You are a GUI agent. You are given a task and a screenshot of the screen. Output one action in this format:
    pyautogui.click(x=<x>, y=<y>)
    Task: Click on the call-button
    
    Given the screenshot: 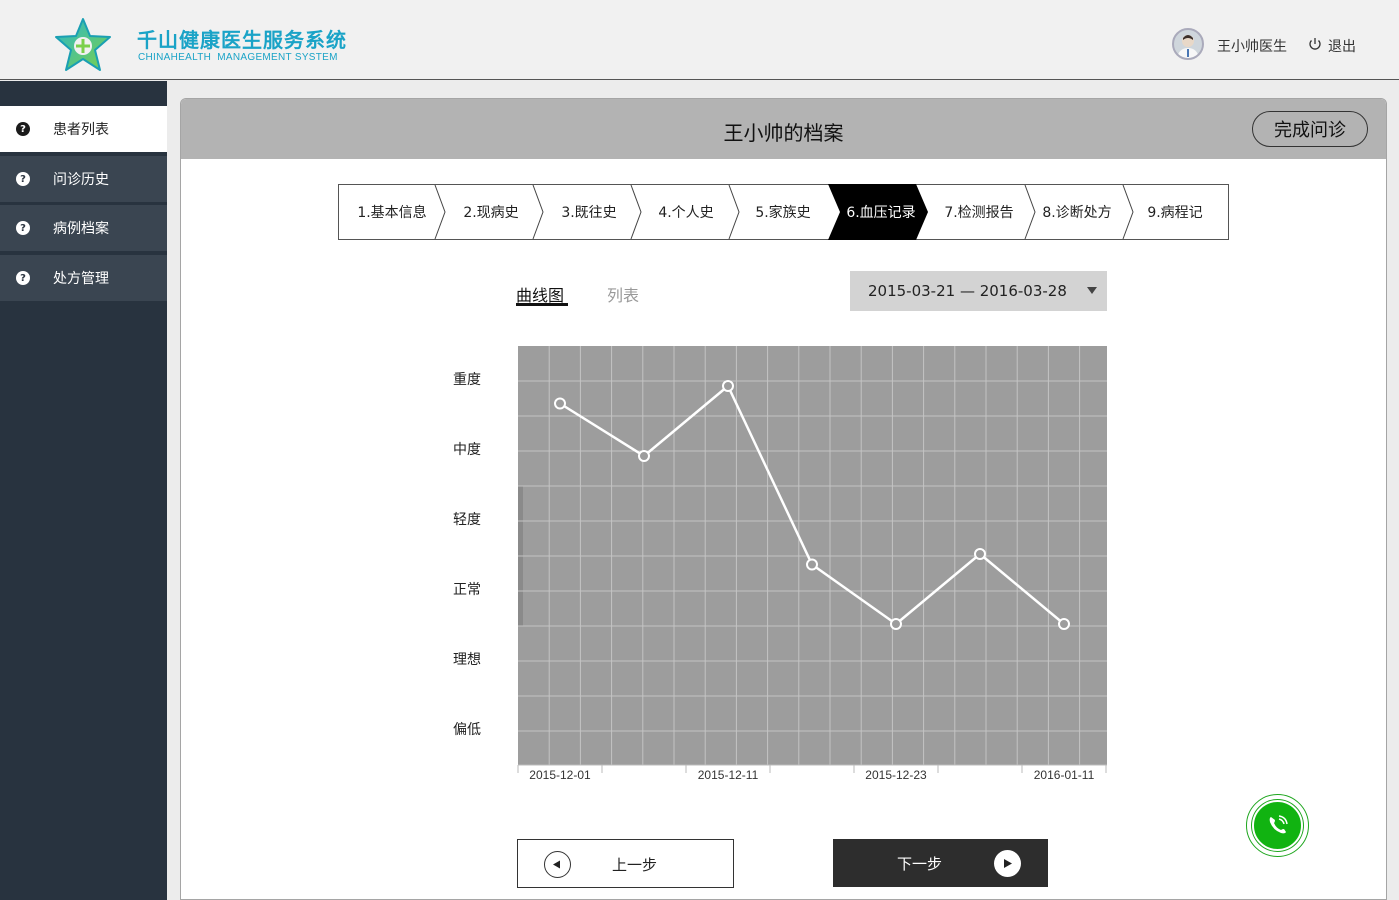 What is the action you would take?
    pyautogui.click(x=1277, y=825)
    